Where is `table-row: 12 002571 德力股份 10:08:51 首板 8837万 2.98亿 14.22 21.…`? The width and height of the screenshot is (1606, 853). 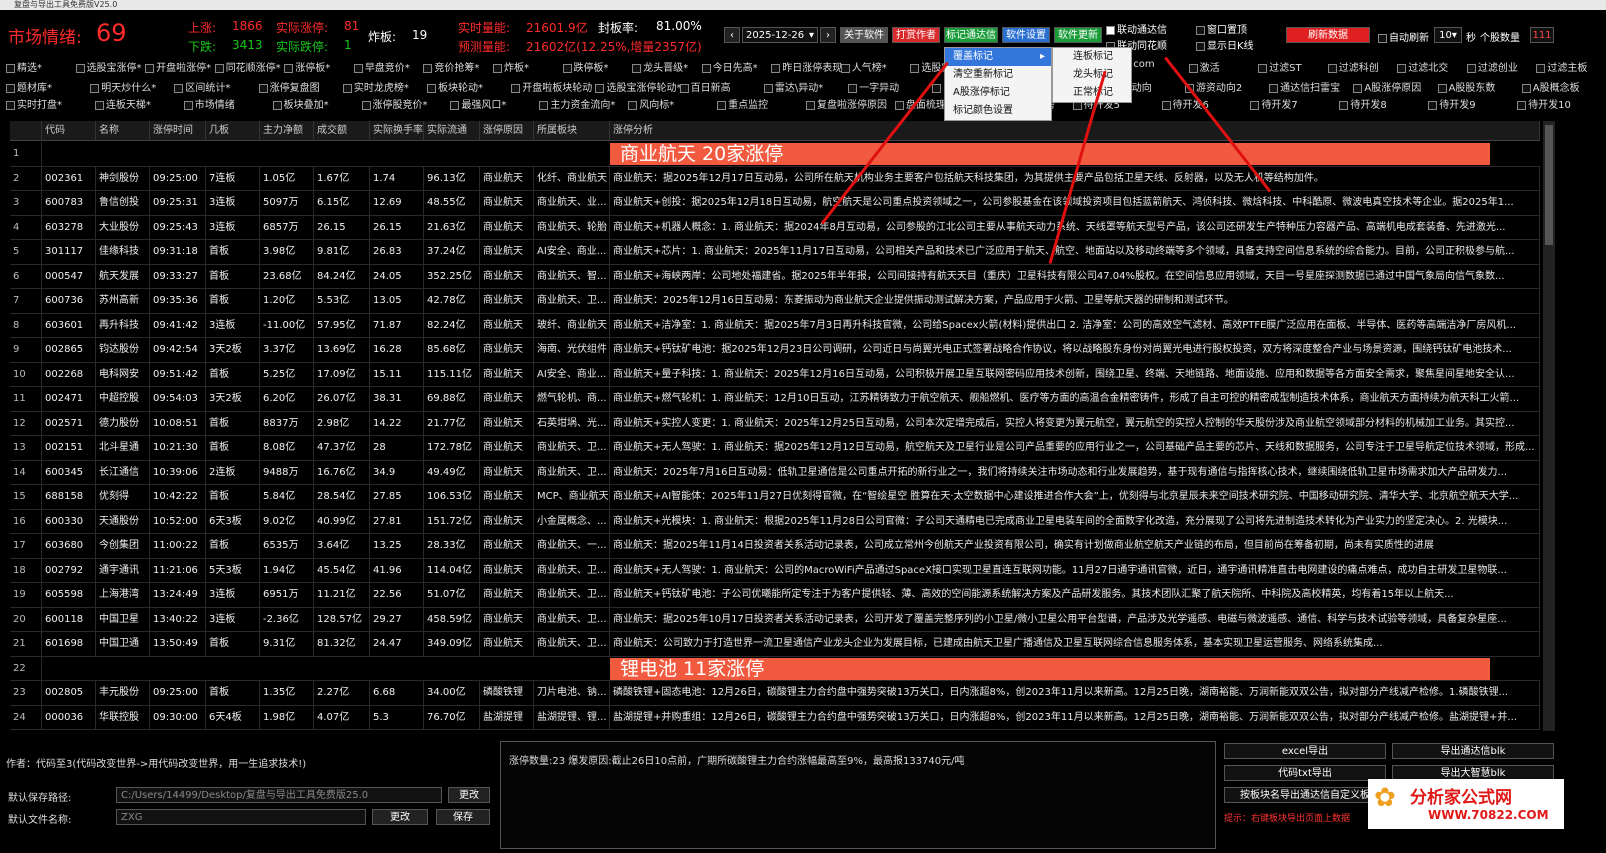 table-row: 12 002571 德力股份 10:08:51 首板 8837万 2.98亿 14.22 21.… is located at coordinates (775, 423).